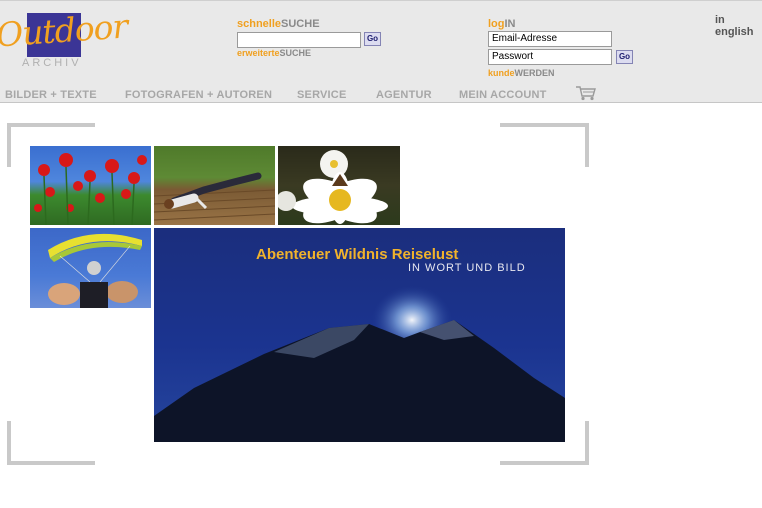 This screenshot has width=762, height=508. Describe the element at coordinates (214, 196) in the screenshot. I see `person-on-deck-image` at that location.